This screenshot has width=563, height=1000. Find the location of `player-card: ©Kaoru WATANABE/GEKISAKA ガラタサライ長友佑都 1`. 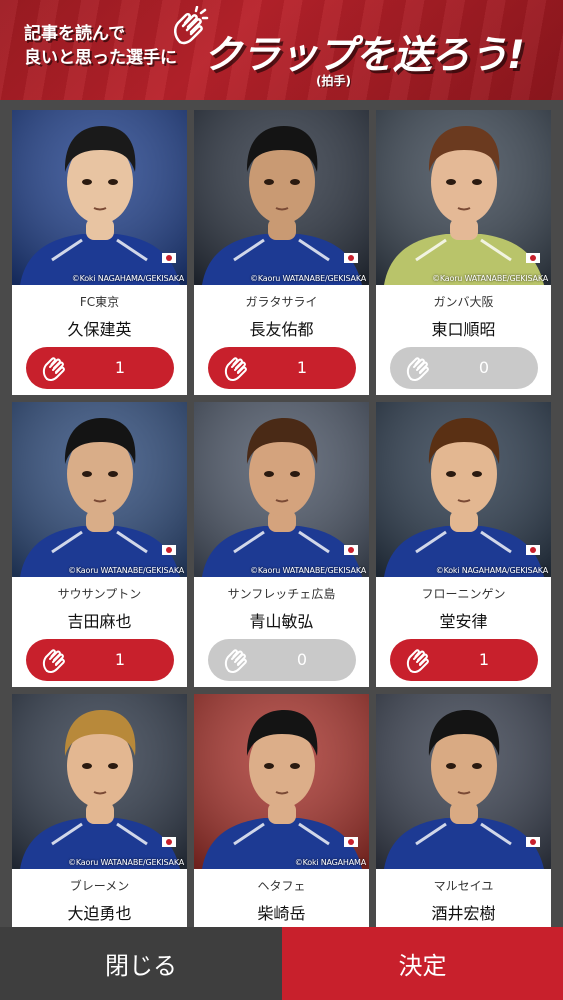

player-card: ©Kaoru WATANABE/GEKISAKA ガラタサライ長友佑都 1 is located at coordinates (281, 252).